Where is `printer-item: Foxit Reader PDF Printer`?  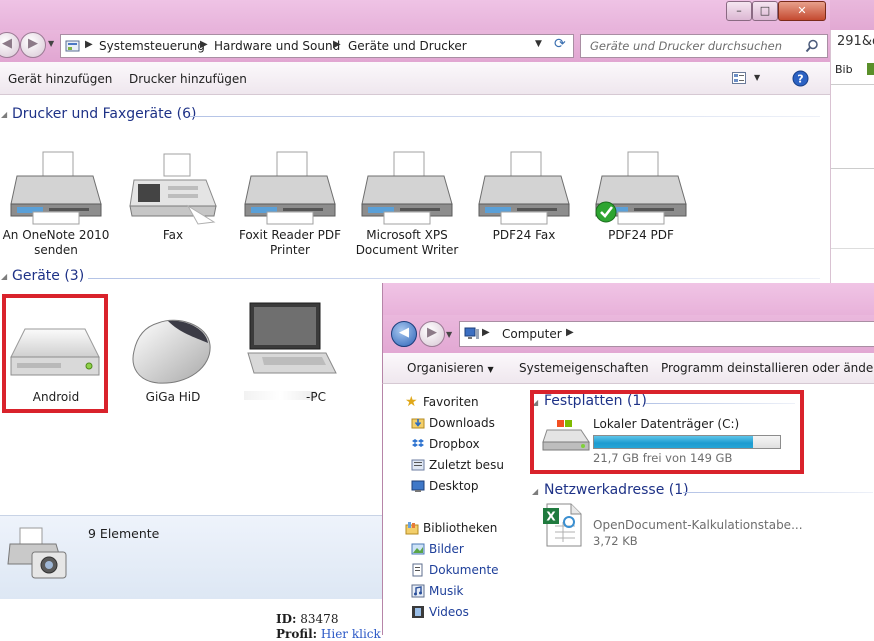
printer-item: Foxit Reader PDF Printer is located at coordinates (290, 205).